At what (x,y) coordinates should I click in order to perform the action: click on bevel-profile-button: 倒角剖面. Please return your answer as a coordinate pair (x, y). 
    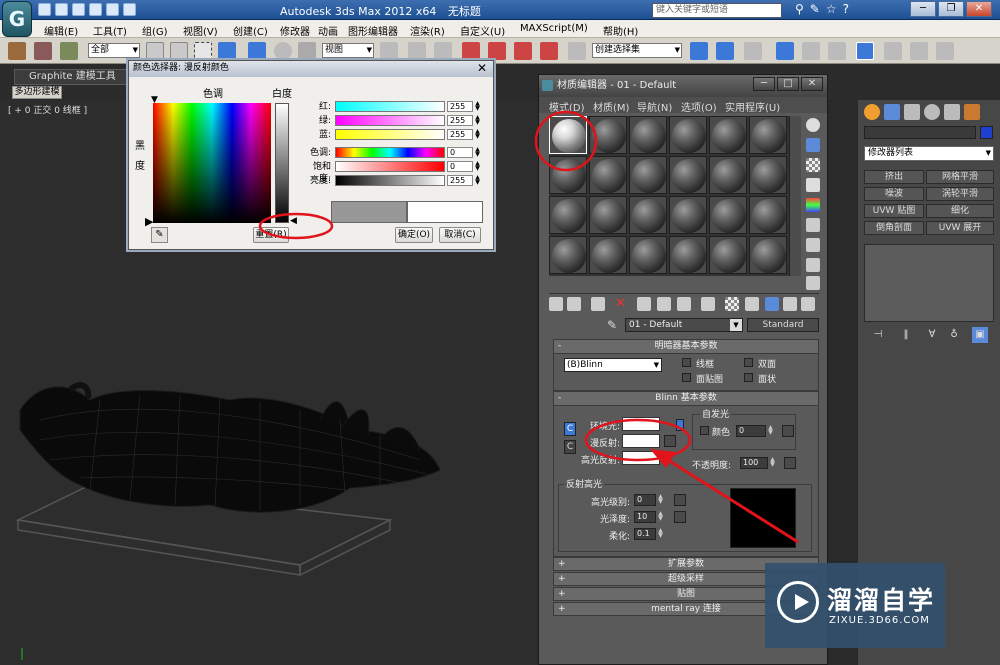
    Looking at the image, I should click on (894, 228).